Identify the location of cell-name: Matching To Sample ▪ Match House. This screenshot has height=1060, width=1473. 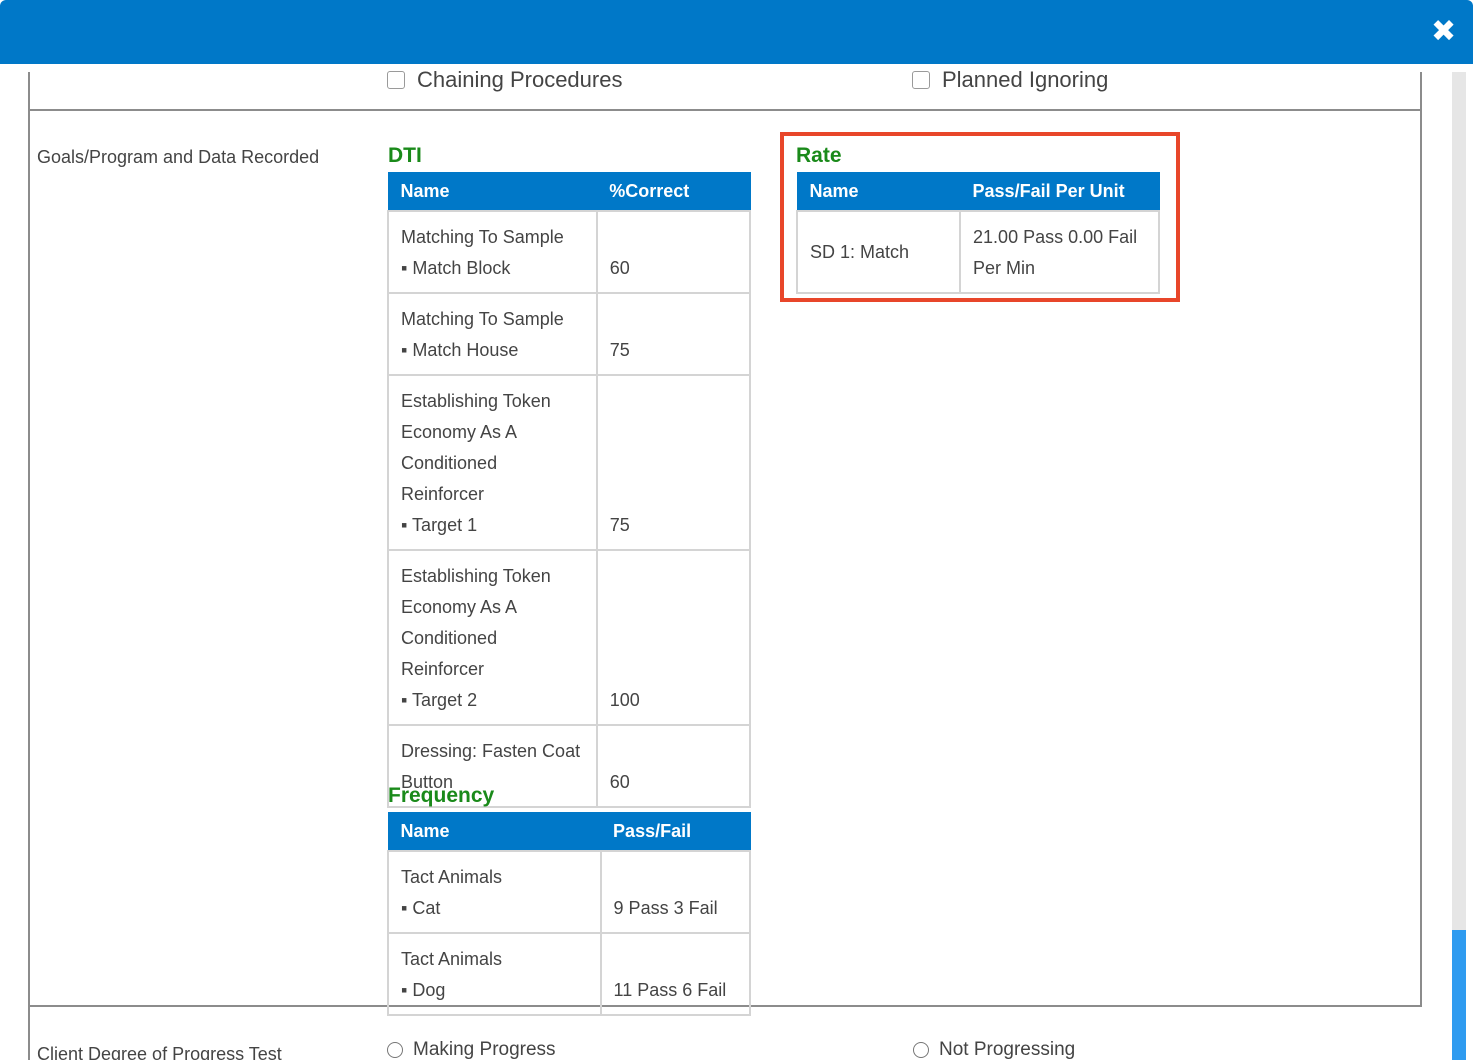
(492, 333).